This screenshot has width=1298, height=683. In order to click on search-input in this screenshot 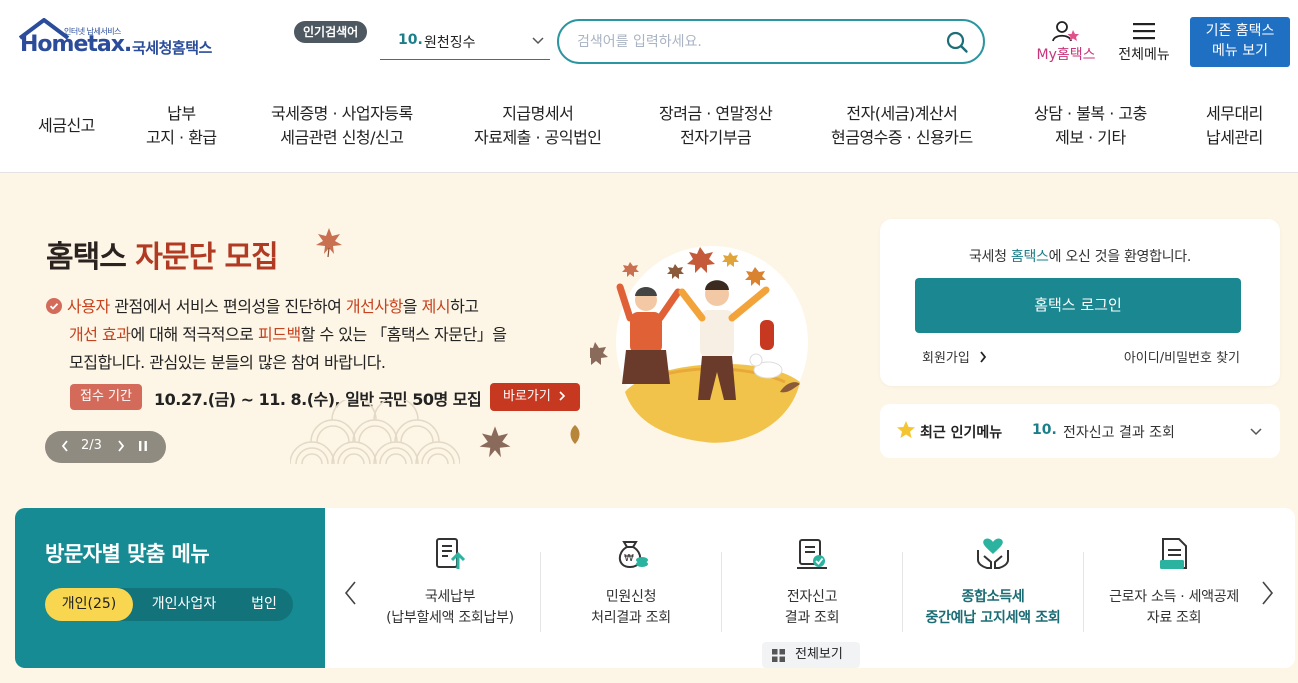, I will do `click(757, 42)`.